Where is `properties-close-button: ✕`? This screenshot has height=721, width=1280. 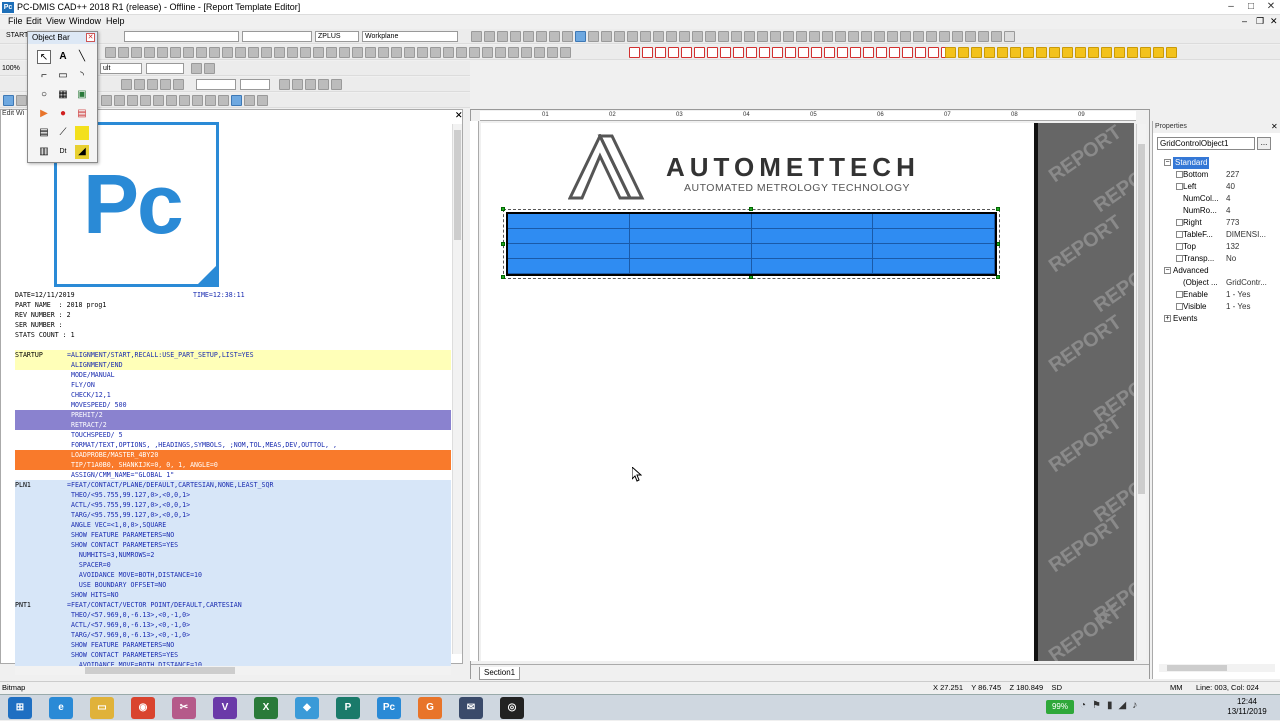
properties-close-button: ✕ is located at coordinates (1274, 126).